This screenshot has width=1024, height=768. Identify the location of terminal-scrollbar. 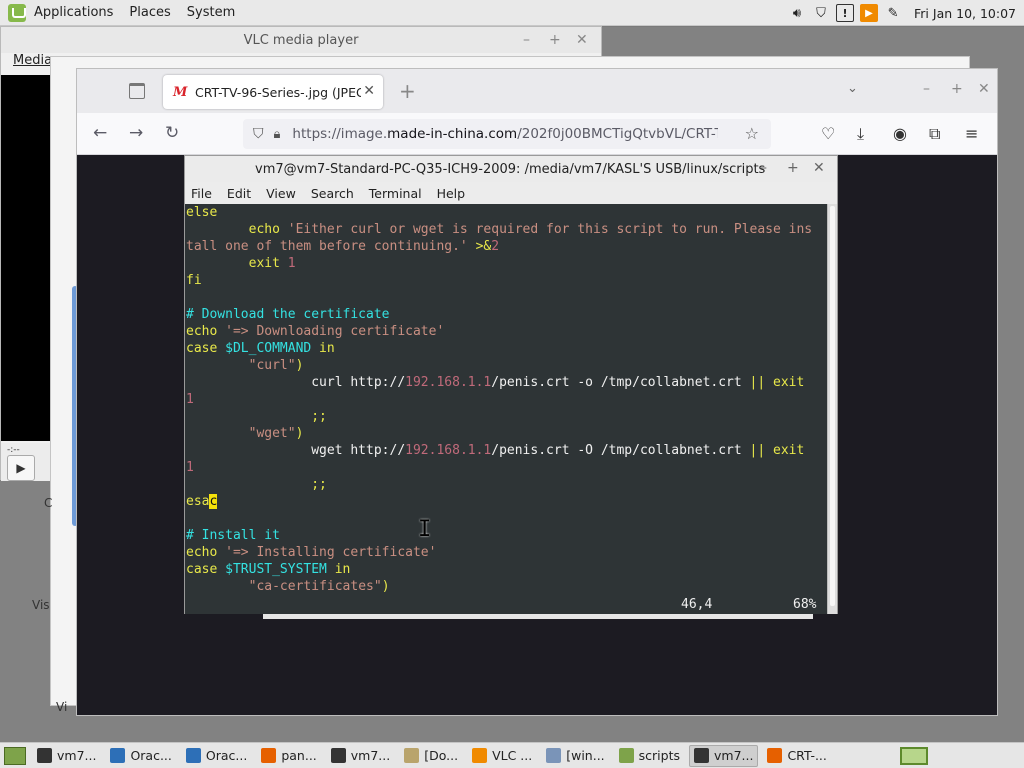
(832, 409).